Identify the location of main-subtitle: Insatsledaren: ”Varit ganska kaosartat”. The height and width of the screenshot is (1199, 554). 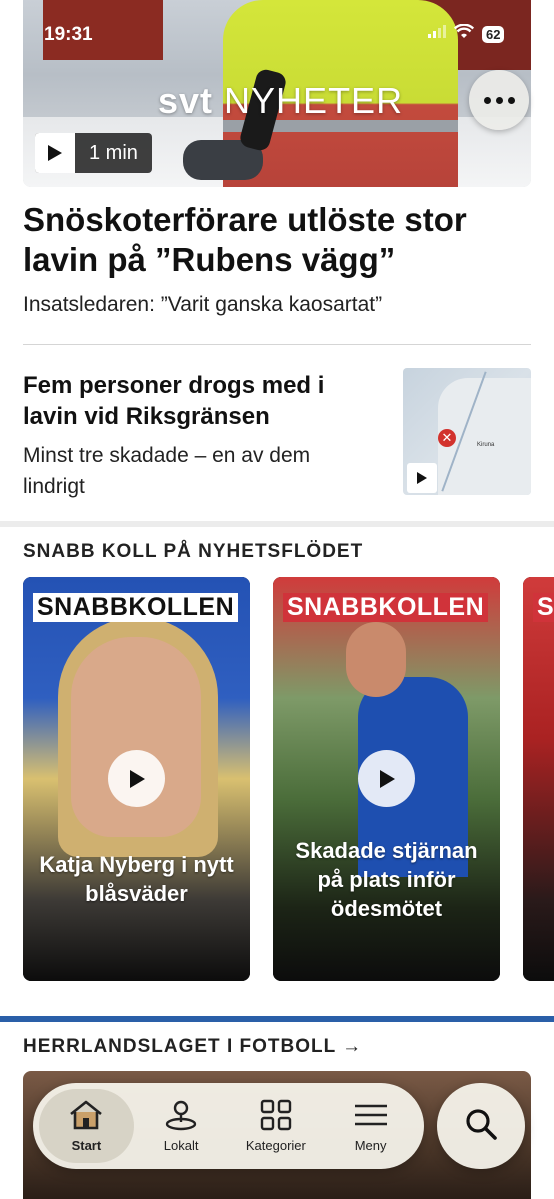
(203, 304).